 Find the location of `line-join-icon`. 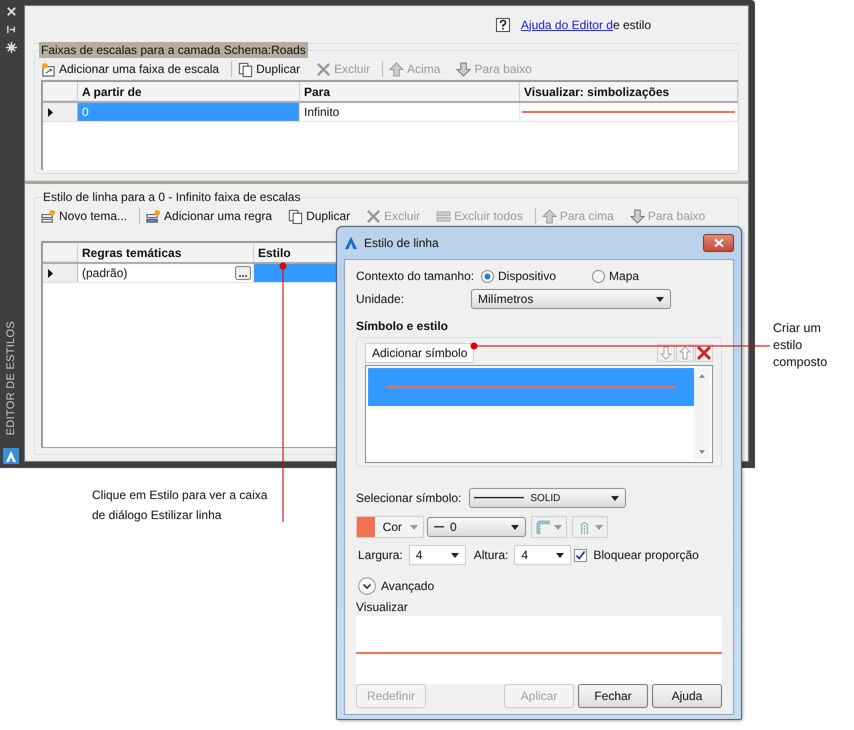

line-join-icon is located at coordinates (543, 527).